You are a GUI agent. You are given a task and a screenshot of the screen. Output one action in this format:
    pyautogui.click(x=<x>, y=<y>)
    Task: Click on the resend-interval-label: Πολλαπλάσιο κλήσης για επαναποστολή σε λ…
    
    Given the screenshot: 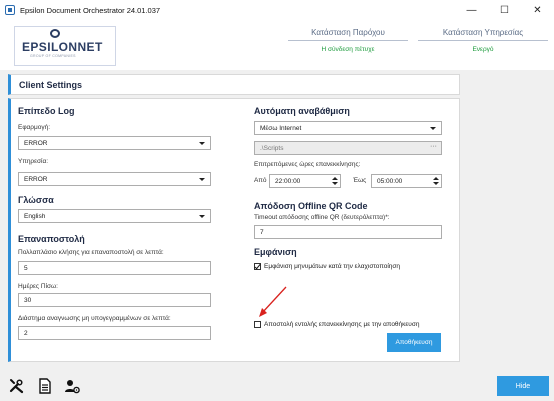 What is the action you would take?
    pyautogui.click(x=91, y=252)
    